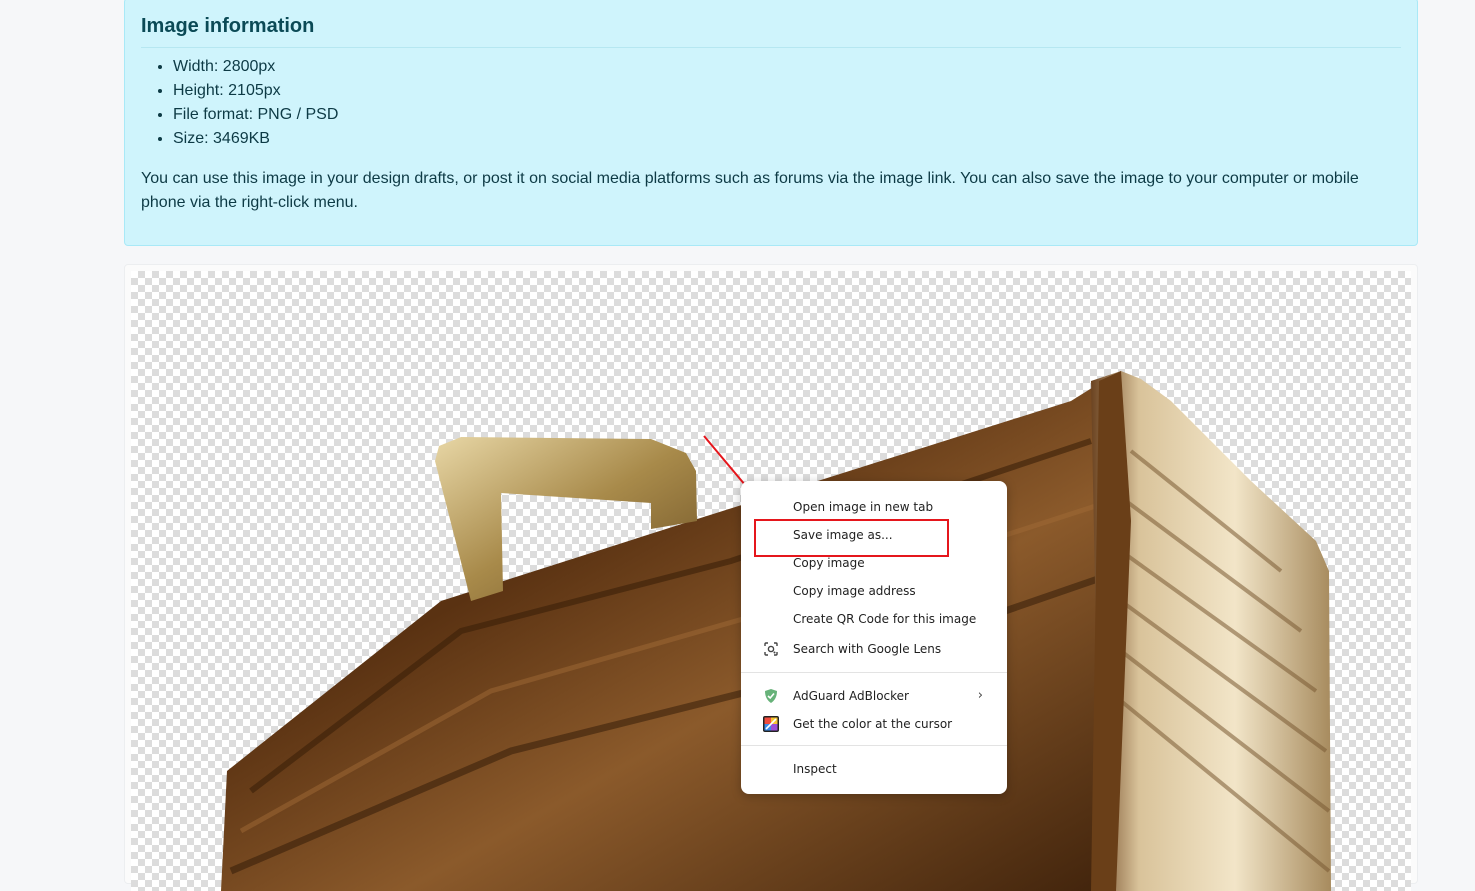 This screenshot has width=1475, height=891. I want to click on info-divider, so click(771, 47).